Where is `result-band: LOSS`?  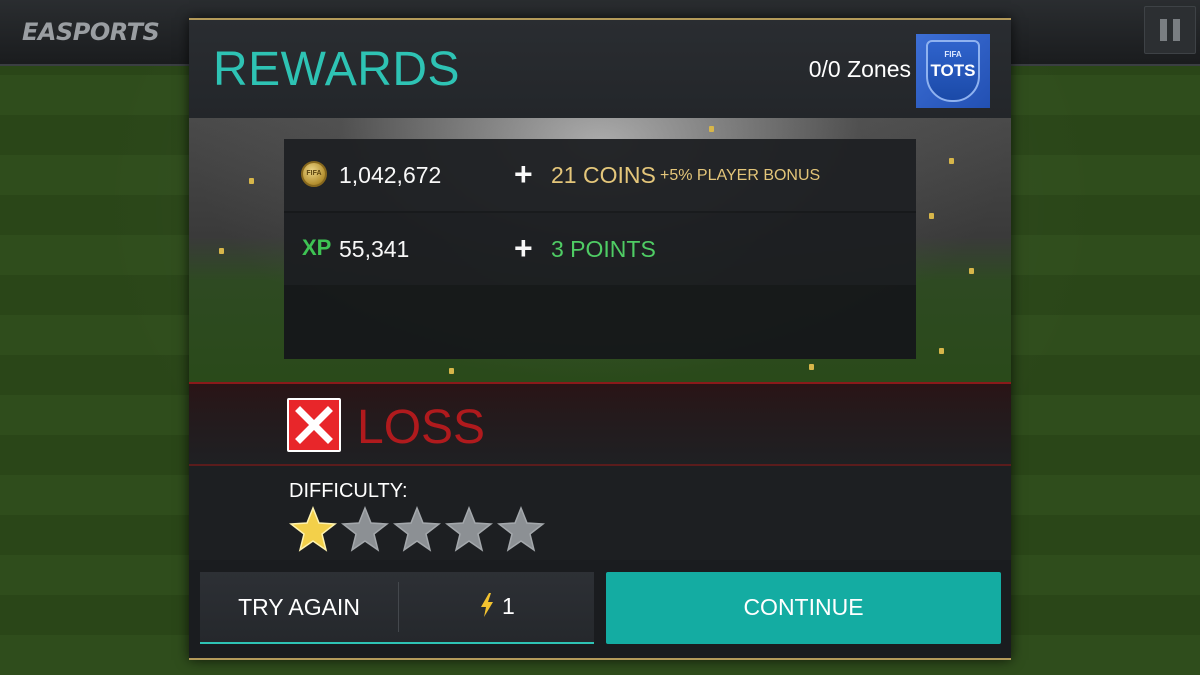 result-band: LOSS is located at coordinates (600, 424).